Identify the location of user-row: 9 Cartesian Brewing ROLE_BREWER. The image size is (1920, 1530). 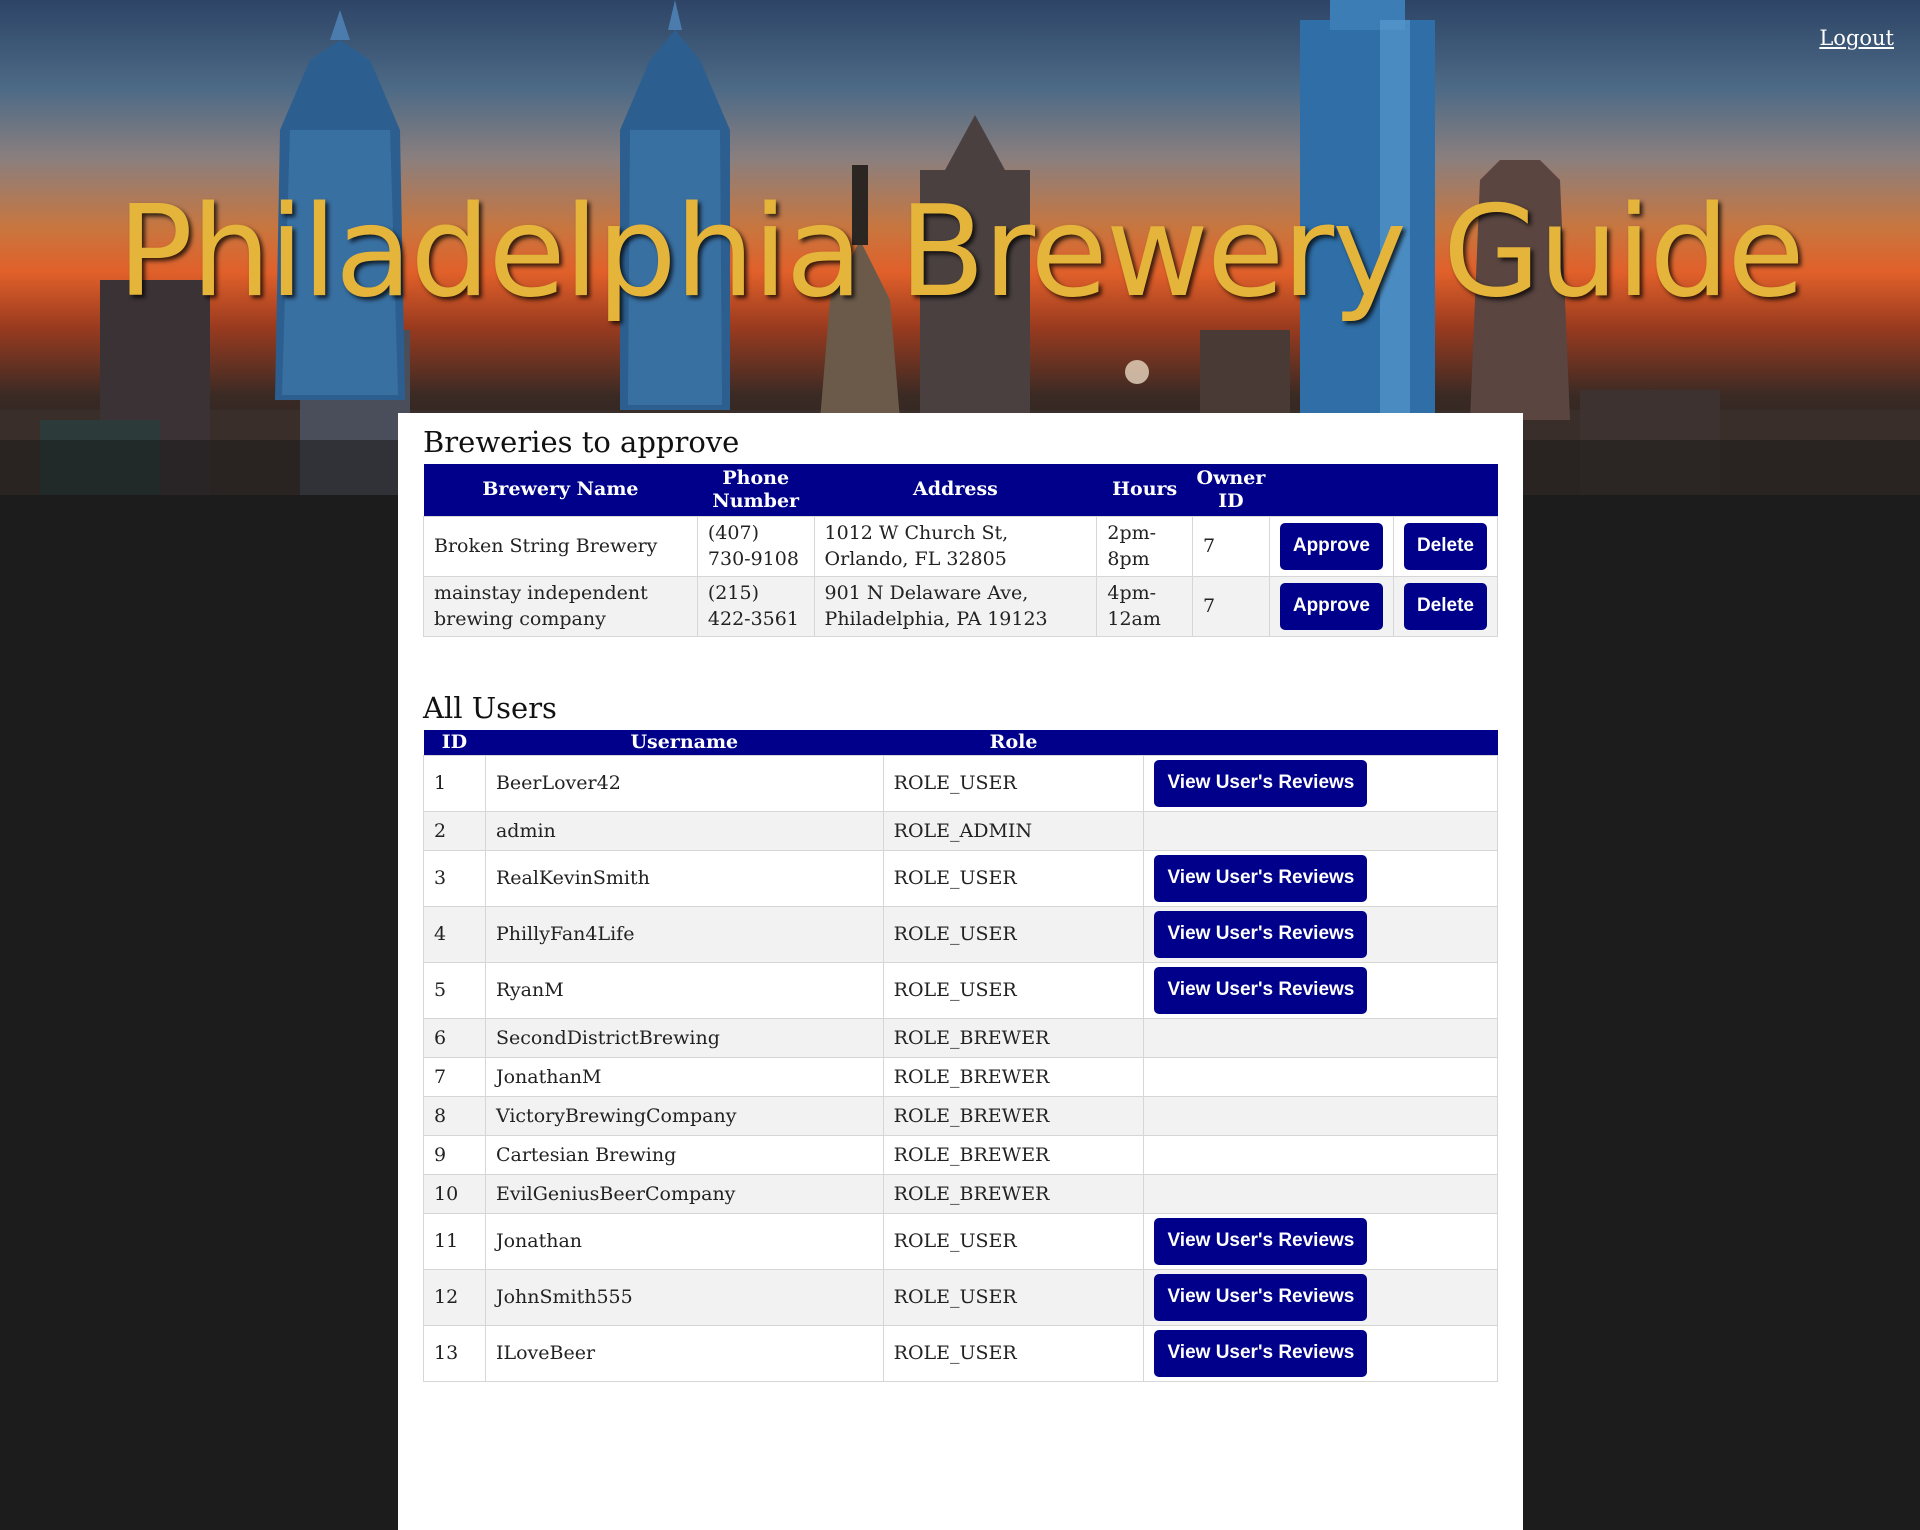
(960, 1154).